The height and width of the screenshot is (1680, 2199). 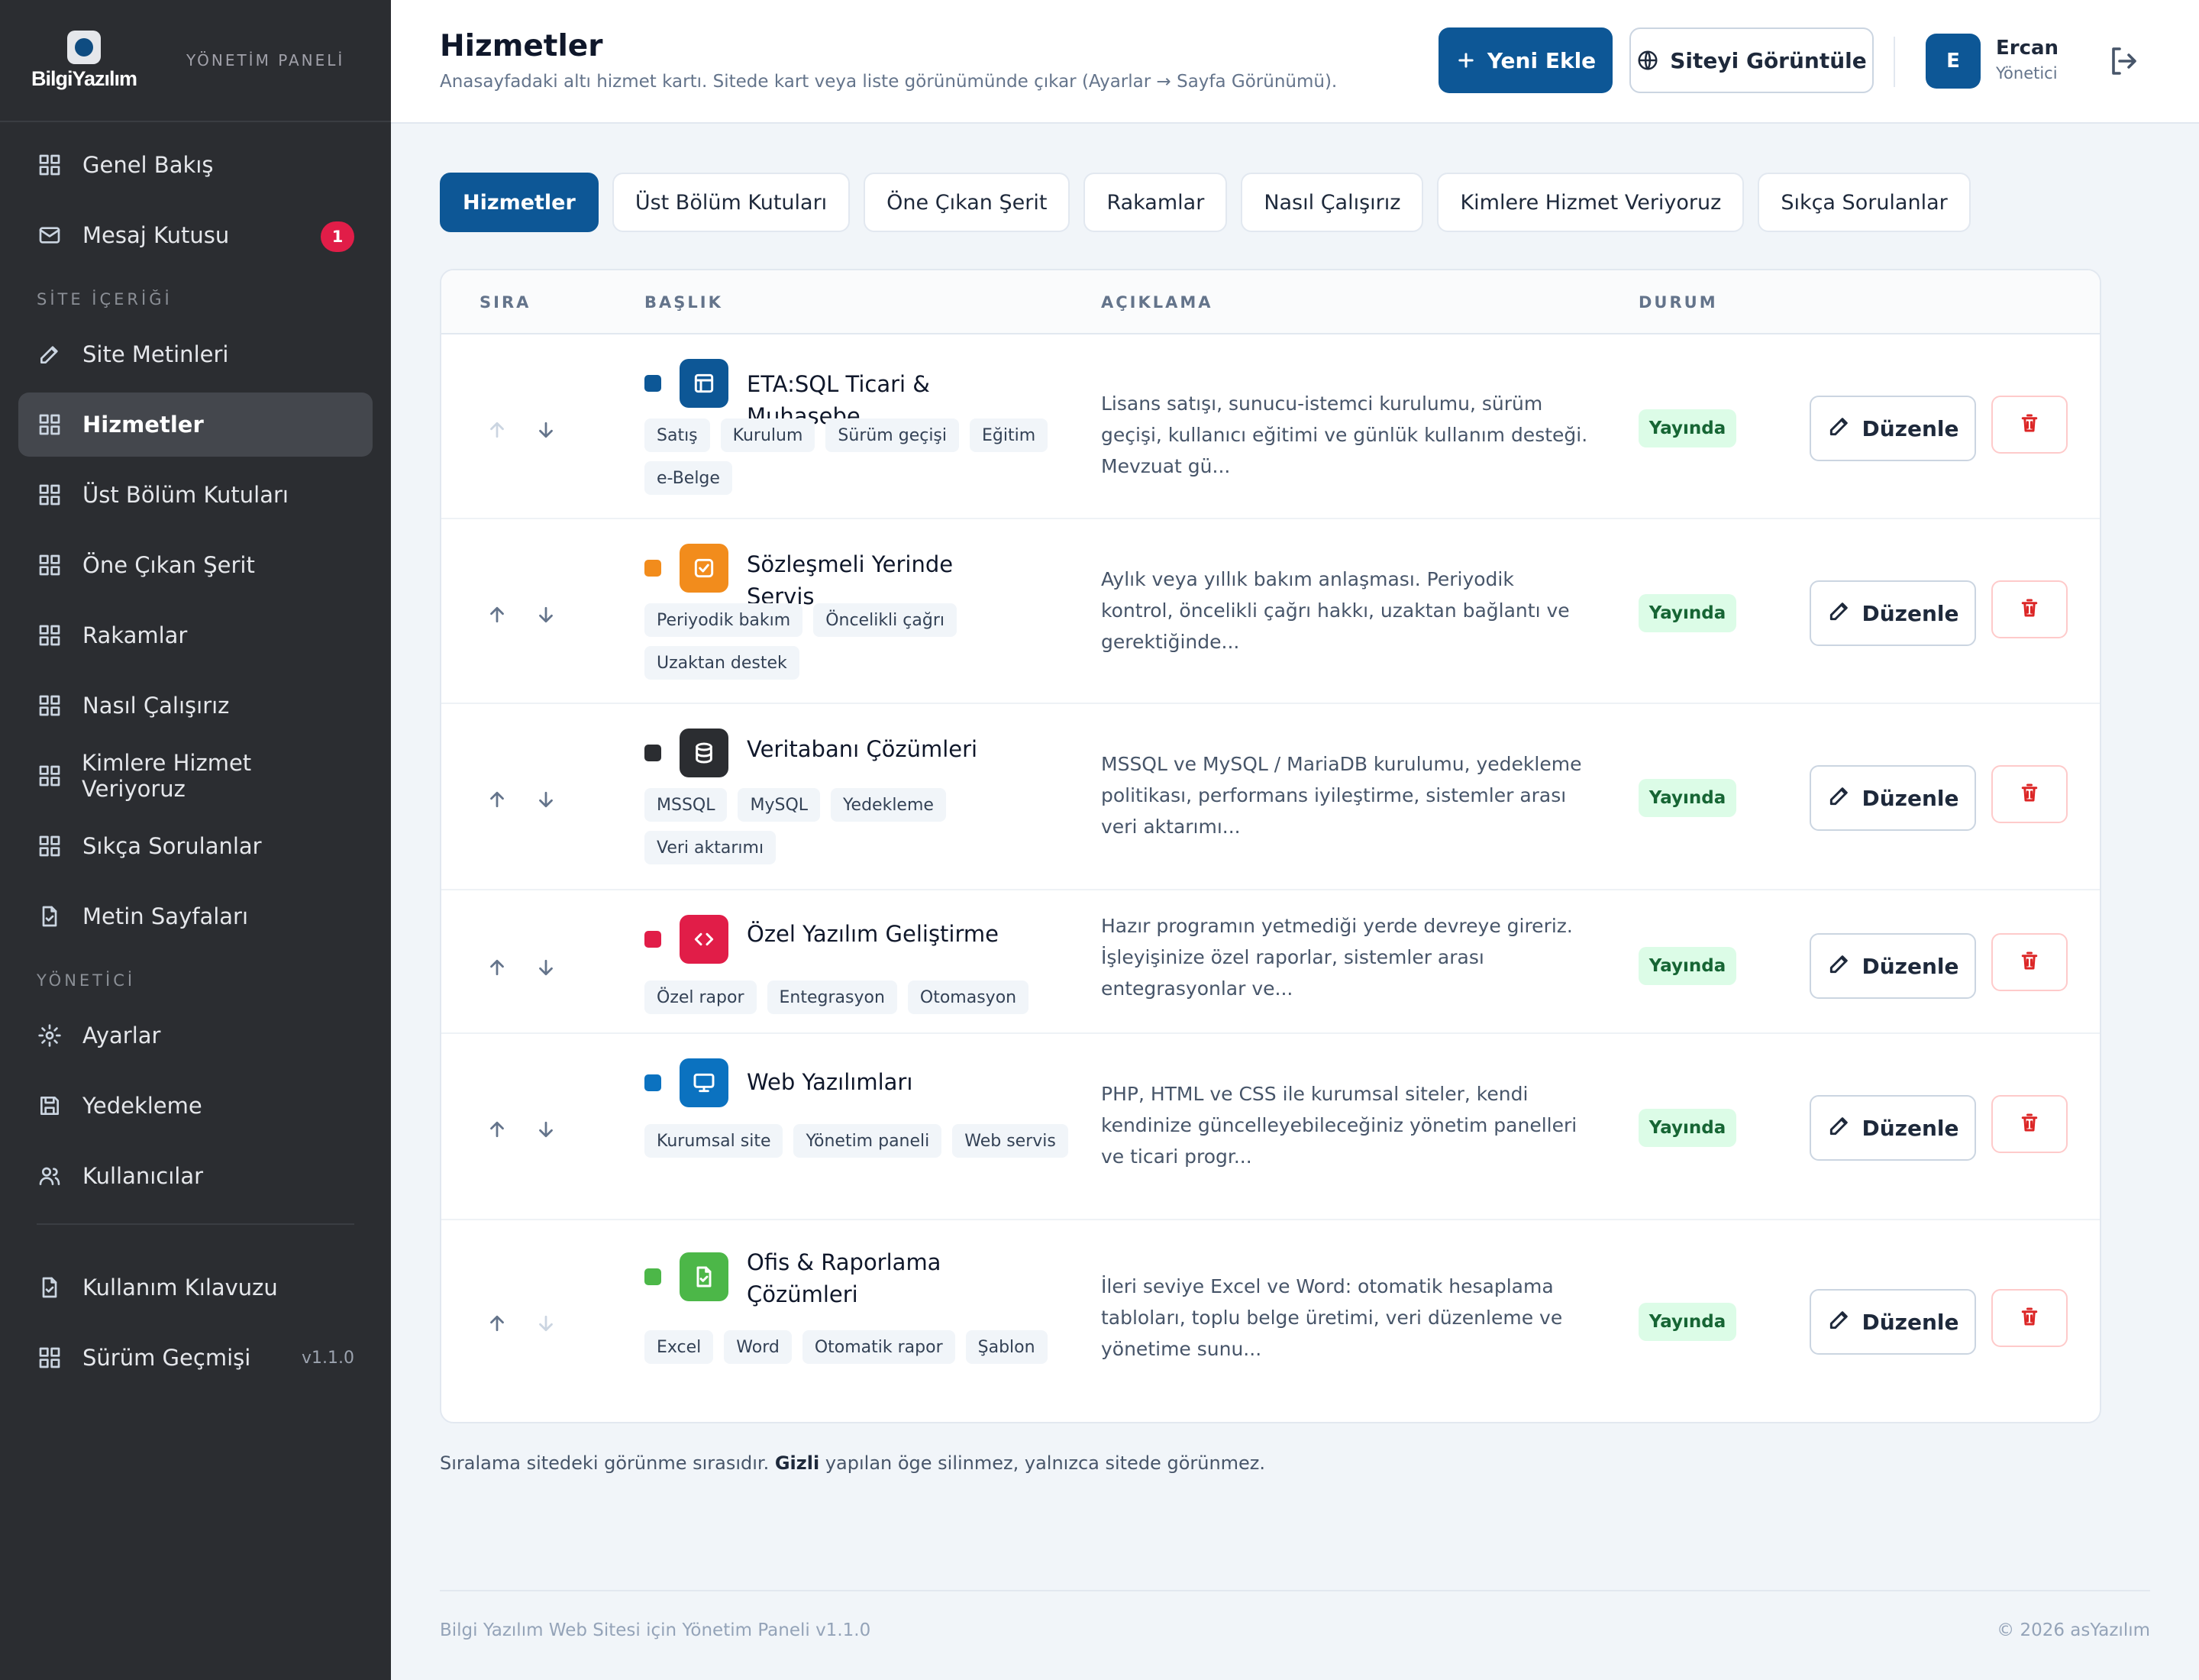 I want to click on tab-6: Sıkça Sorulanlar, so click(x=1865, y=203).